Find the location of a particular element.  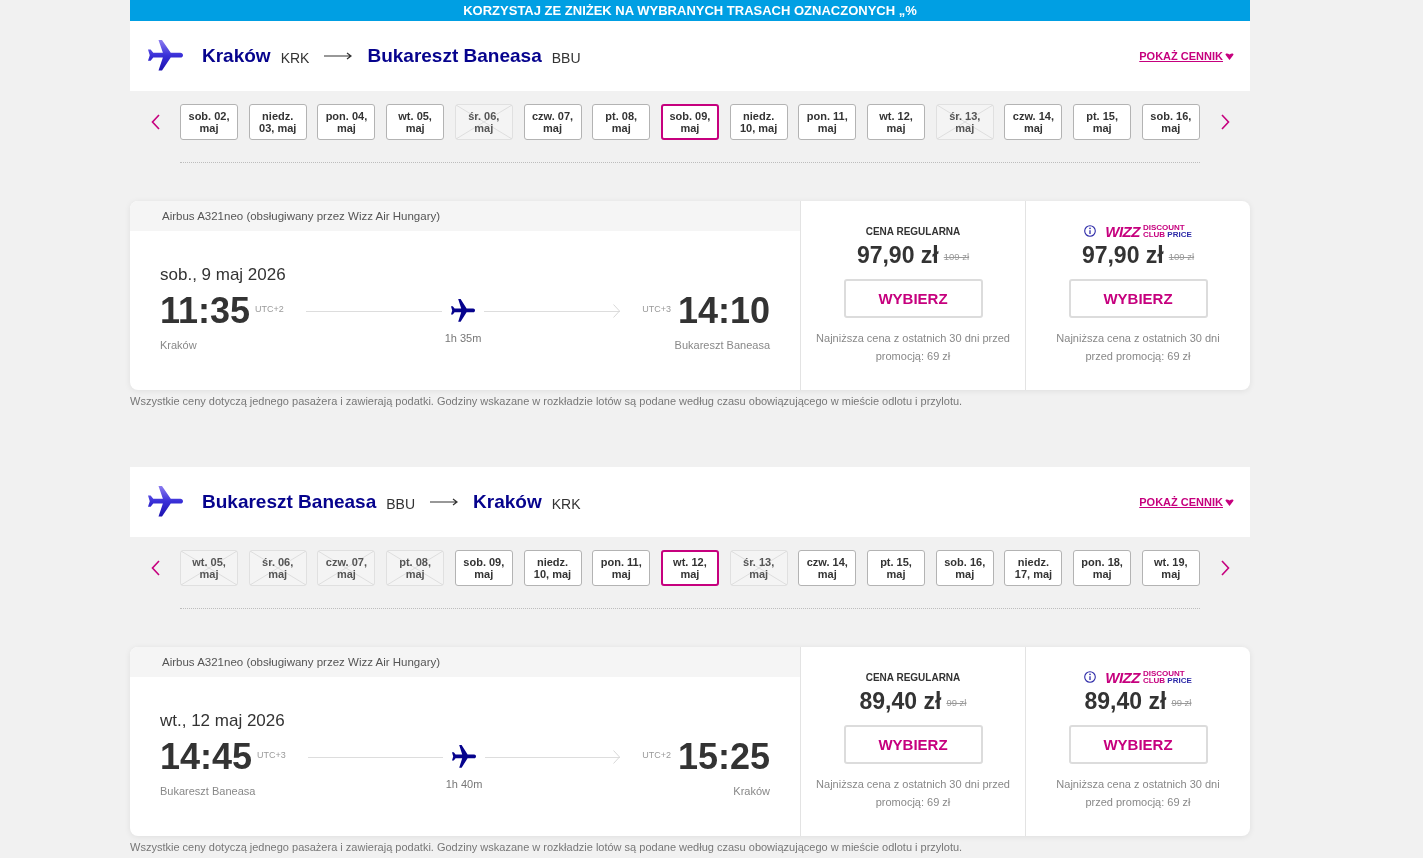

origin-city: Kraków is located at coordinates (236, 56).